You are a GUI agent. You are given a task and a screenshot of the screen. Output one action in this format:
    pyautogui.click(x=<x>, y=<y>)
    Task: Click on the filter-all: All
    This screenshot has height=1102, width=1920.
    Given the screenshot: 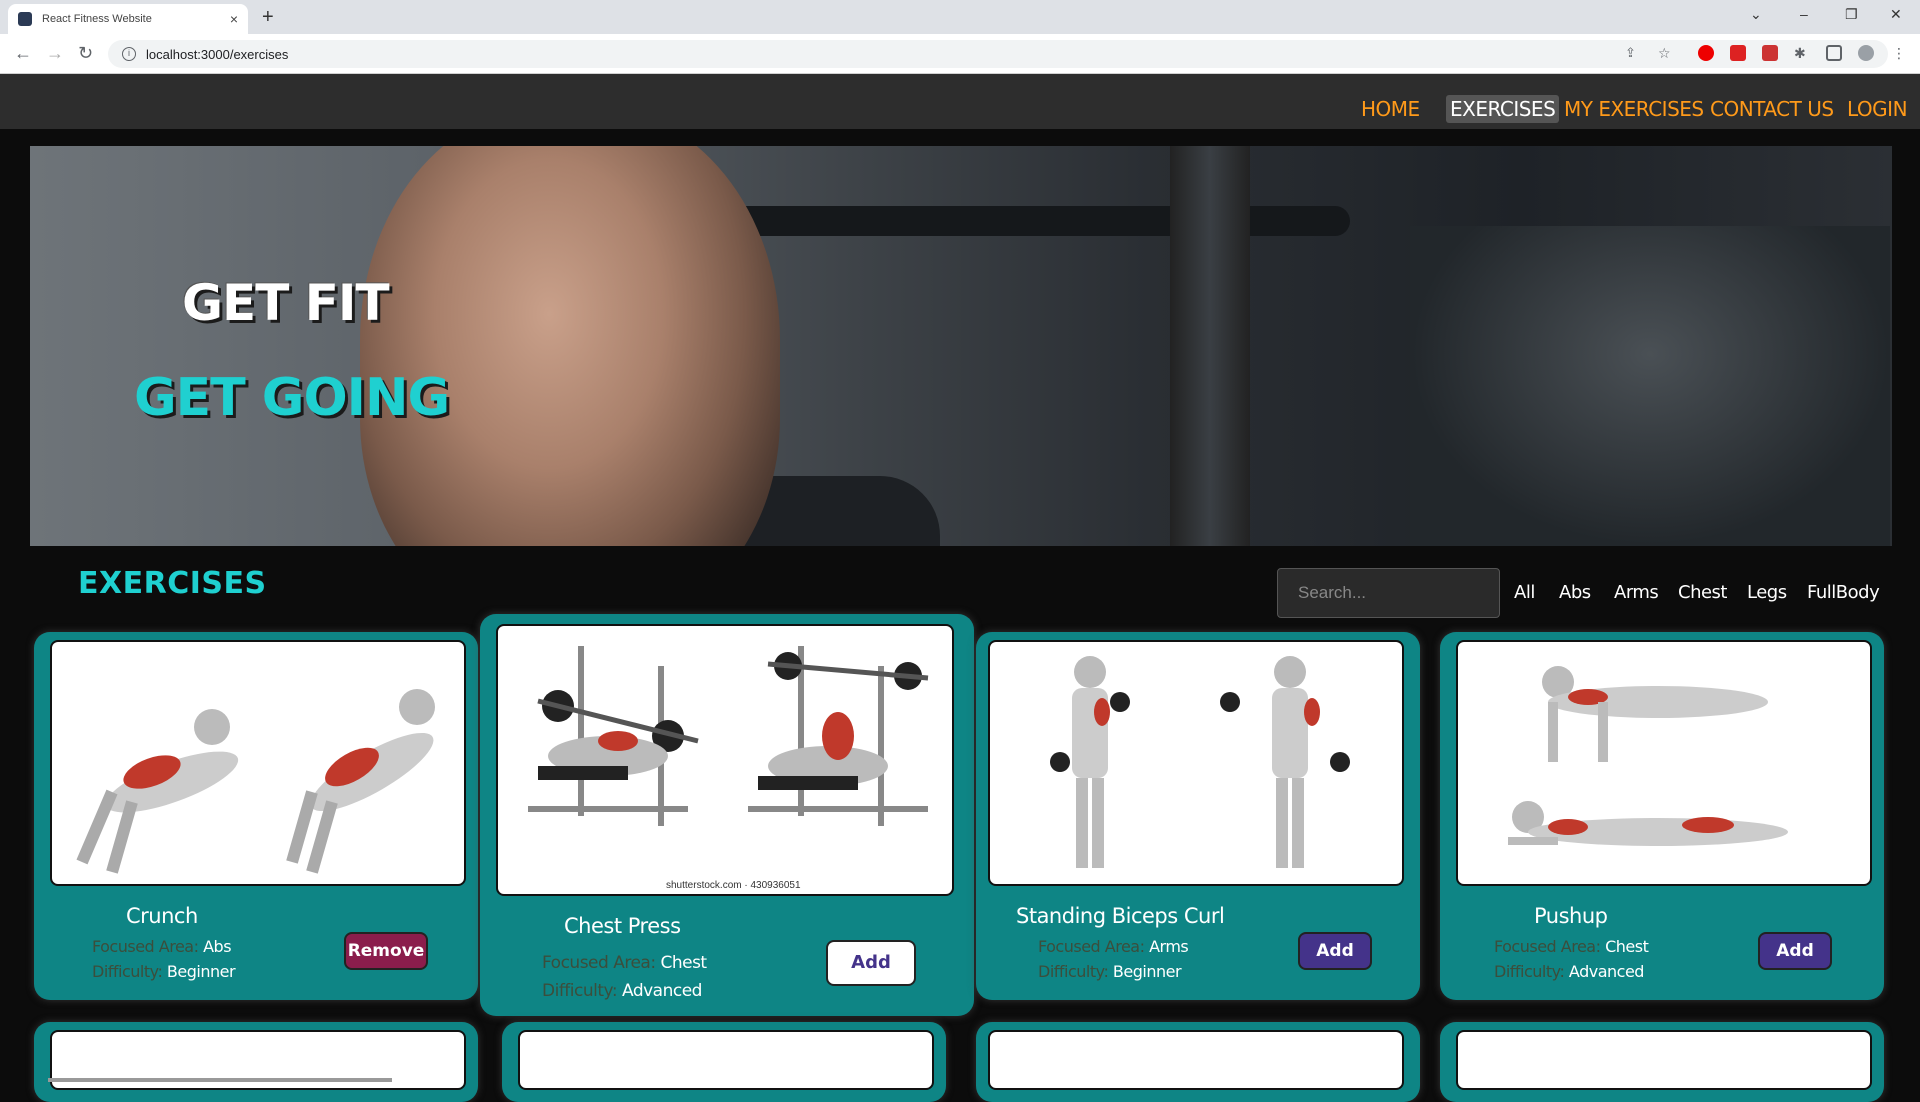 What is the action you would take?
    pyautogui.click(x=1524, y=592)
    